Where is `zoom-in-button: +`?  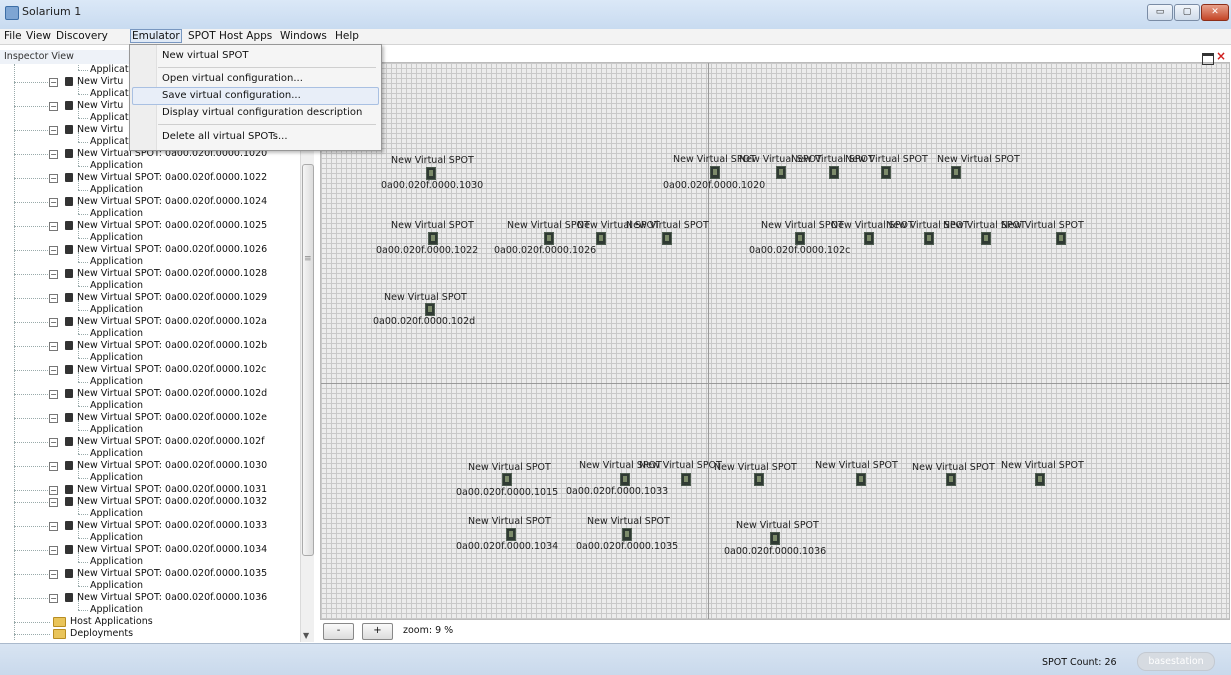 zoom-in-button: + is located at coordinates (377, 631).